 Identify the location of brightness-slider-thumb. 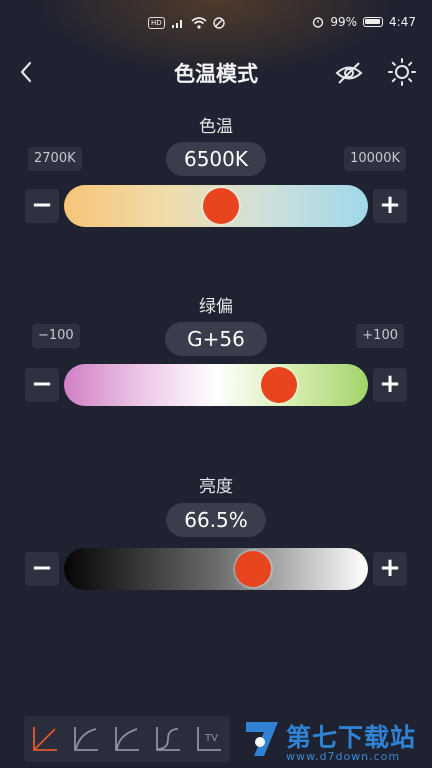
(252, 569).